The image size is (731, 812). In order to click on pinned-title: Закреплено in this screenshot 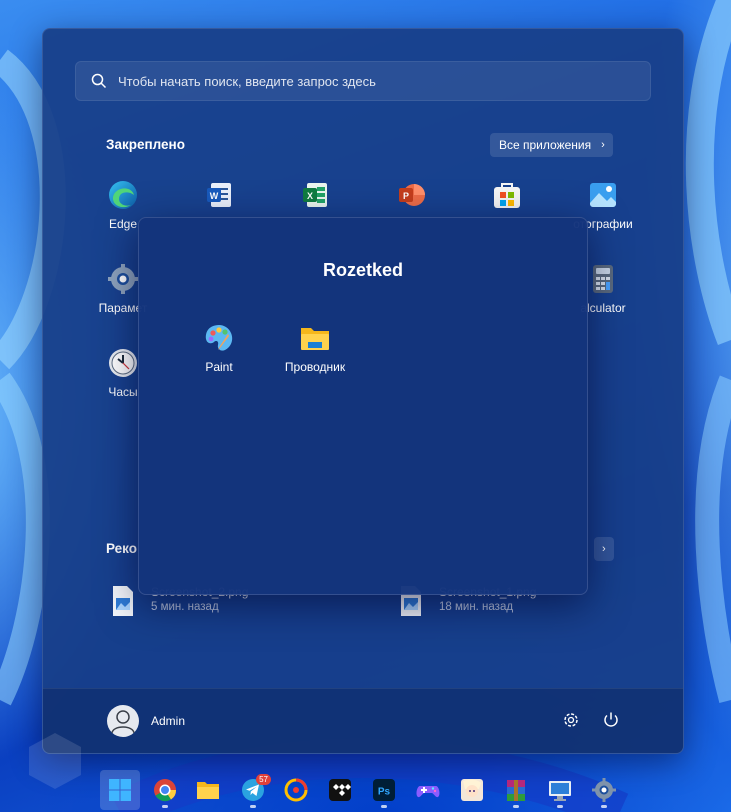, I will do `click(145, 144)`.